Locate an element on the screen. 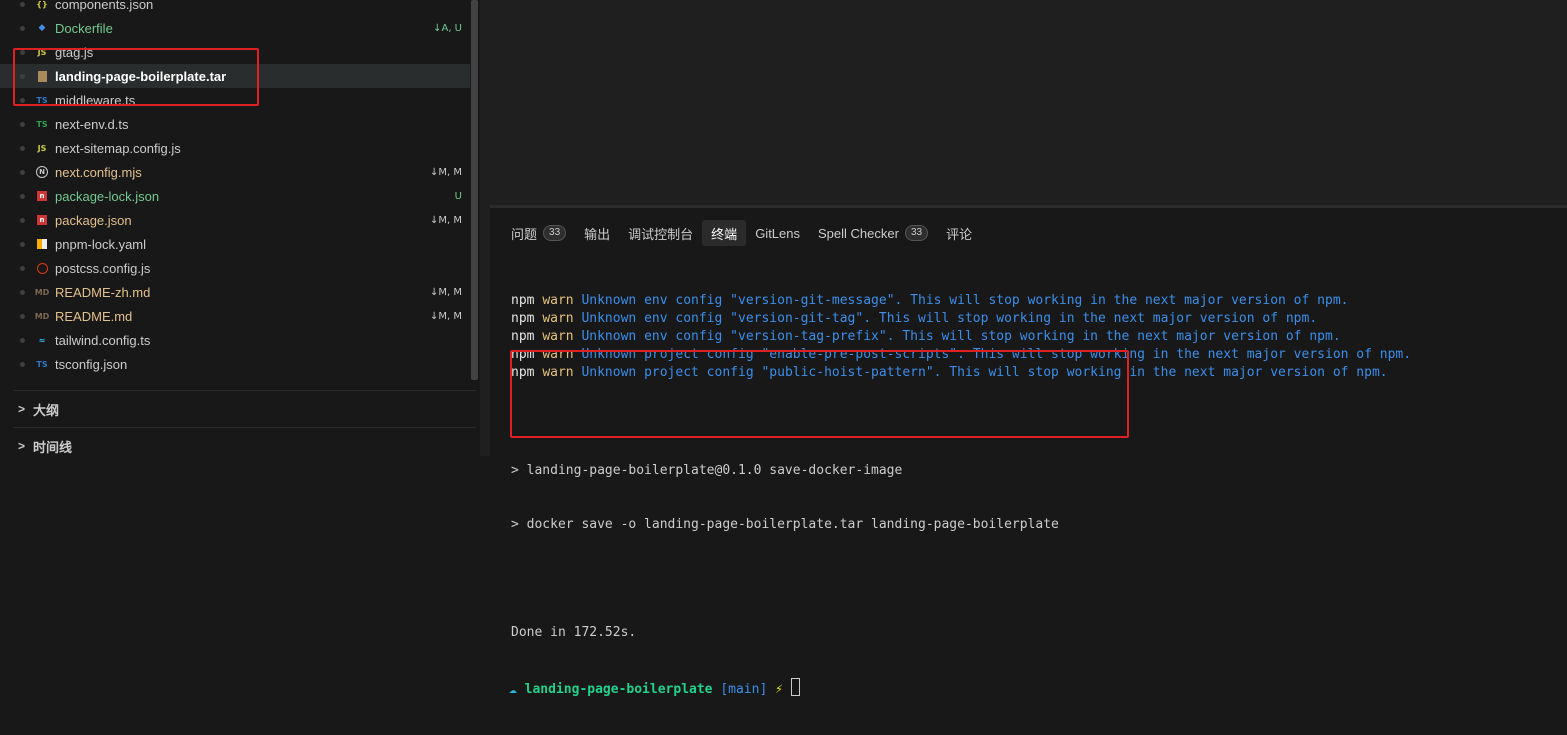 Image resolution: width=1567 pixels, height=735 pixels. tab-label: Spell Checker is located at coordinates (858, 233).